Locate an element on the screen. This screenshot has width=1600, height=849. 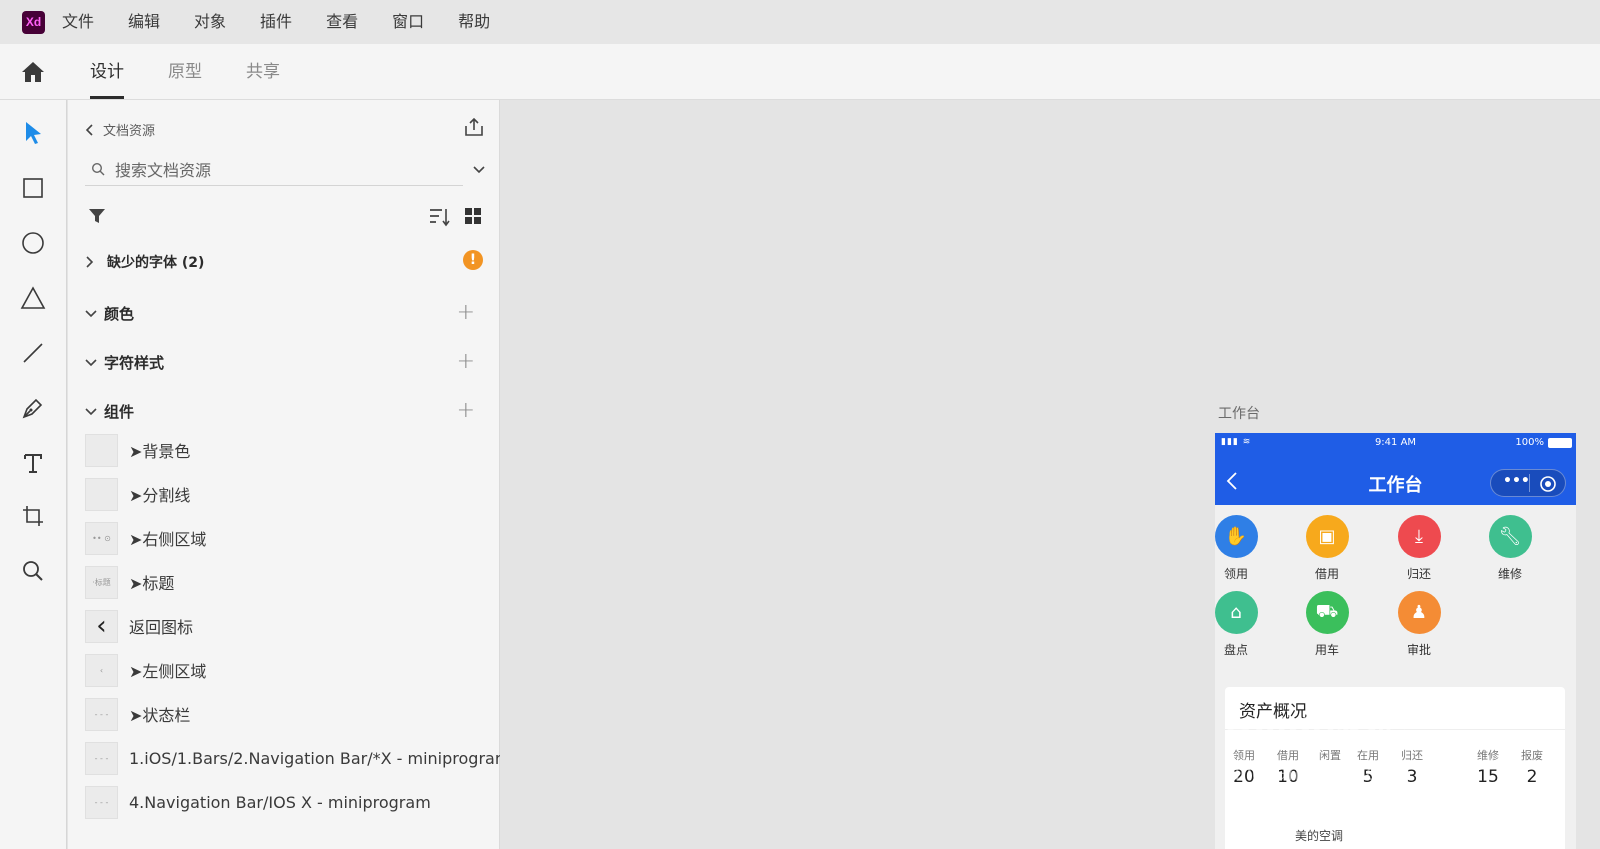
component-label: ➤状态栏 is located at coordinates (160, 715).